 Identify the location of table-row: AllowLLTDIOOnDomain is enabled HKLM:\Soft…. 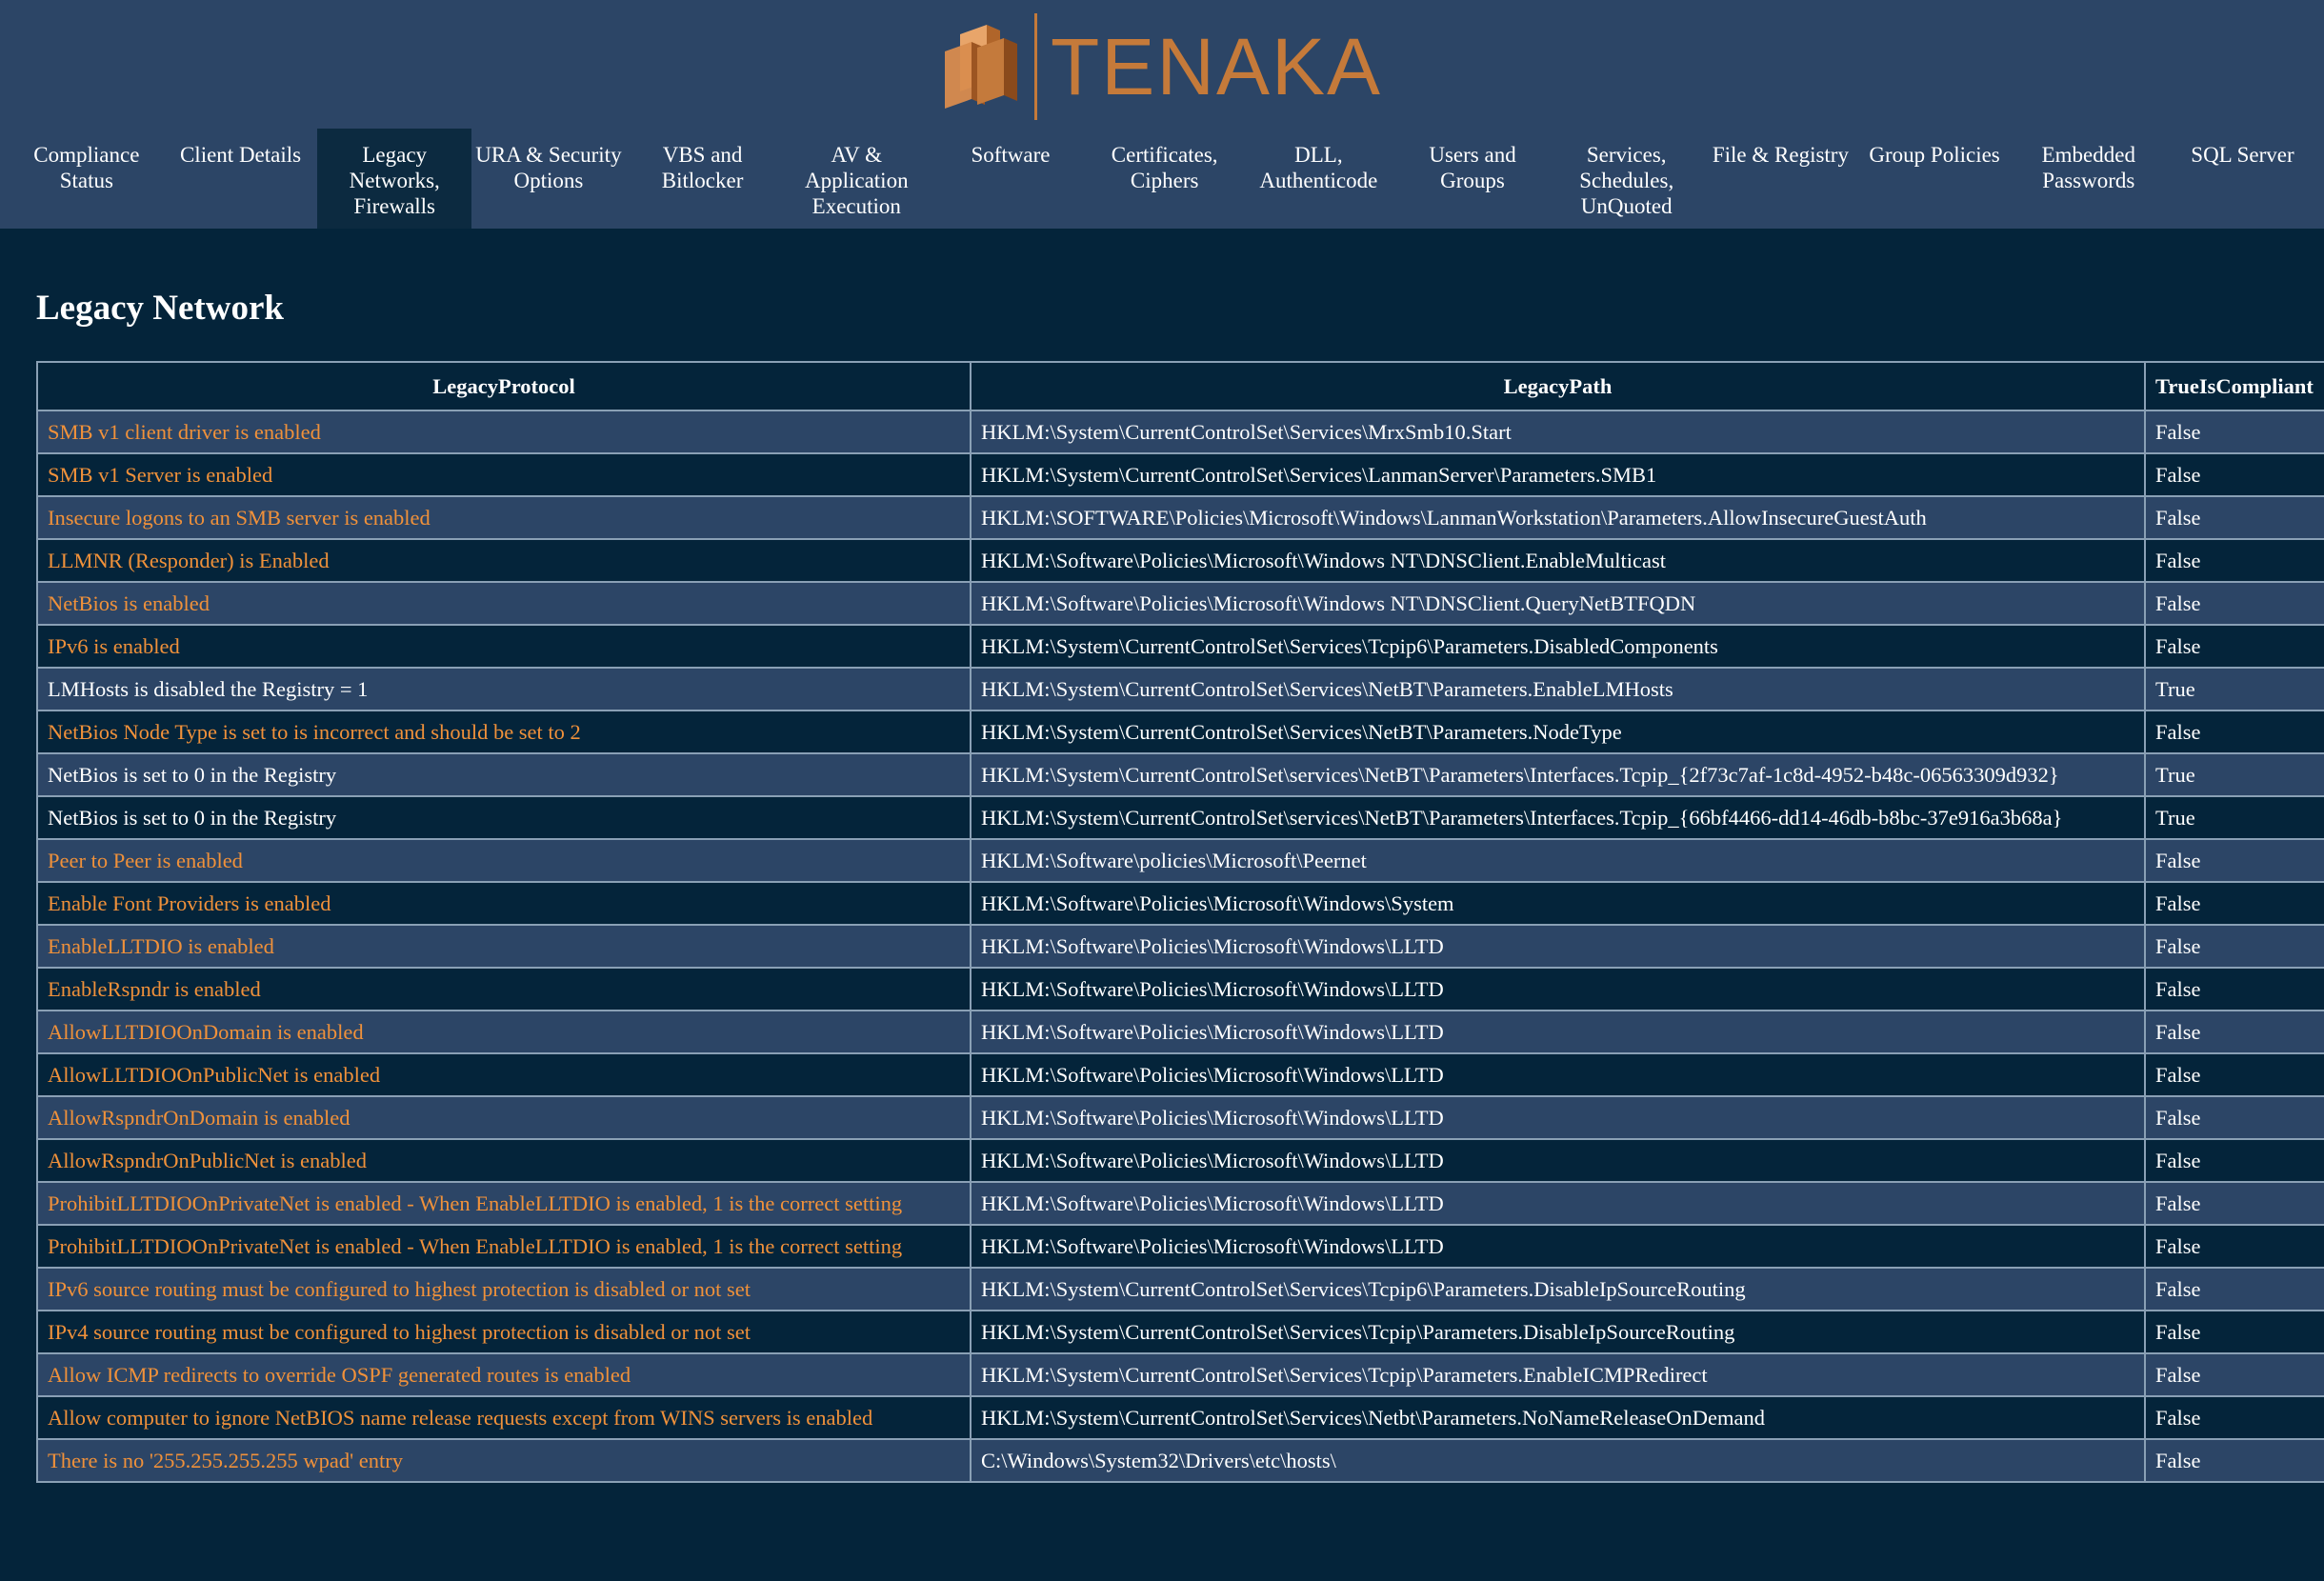
(1180, 1032).